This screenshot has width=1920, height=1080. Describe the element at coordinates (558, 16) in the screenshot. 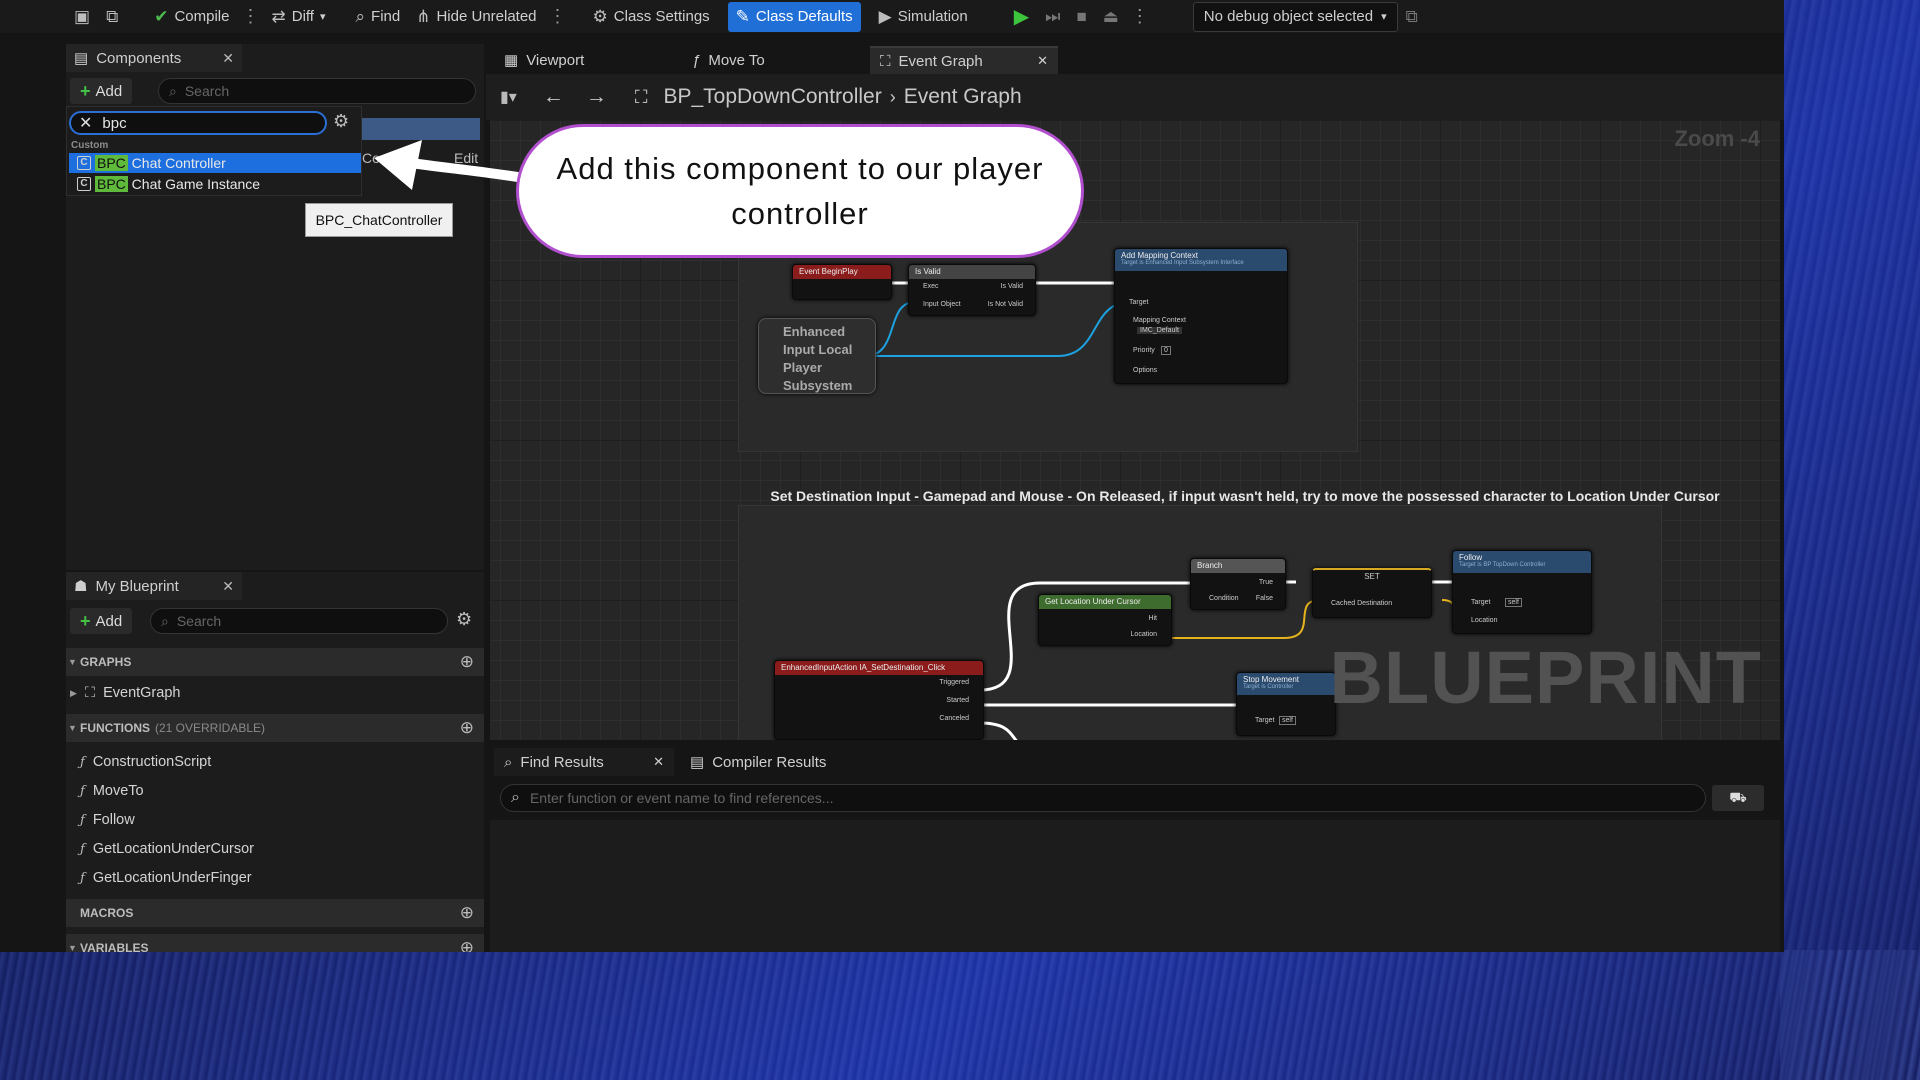

I see `hide-unrelated-options-icon: ⋮` at that location.